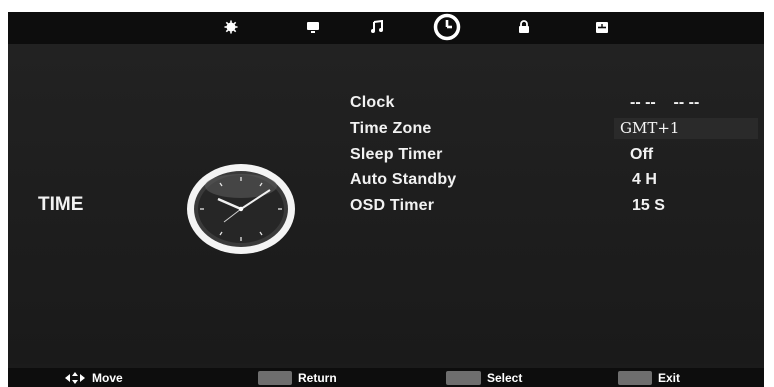 The height and width of the screenshot is (387, 774). What do you see at coordinates (61, 204) in the screenshot?
I see `section-title: TIME` at bounding box center [61, 204].